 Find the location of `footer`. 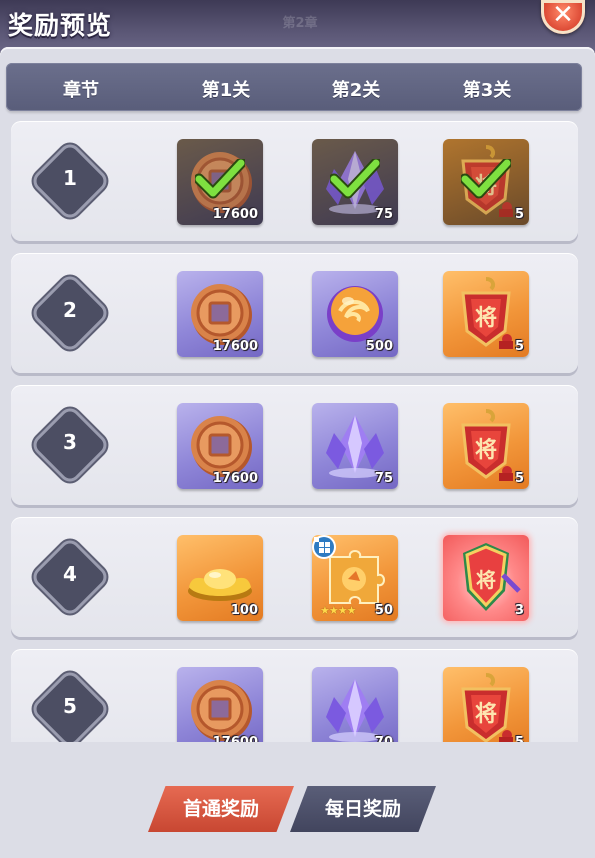

footer is located at coordinates (297, 800).